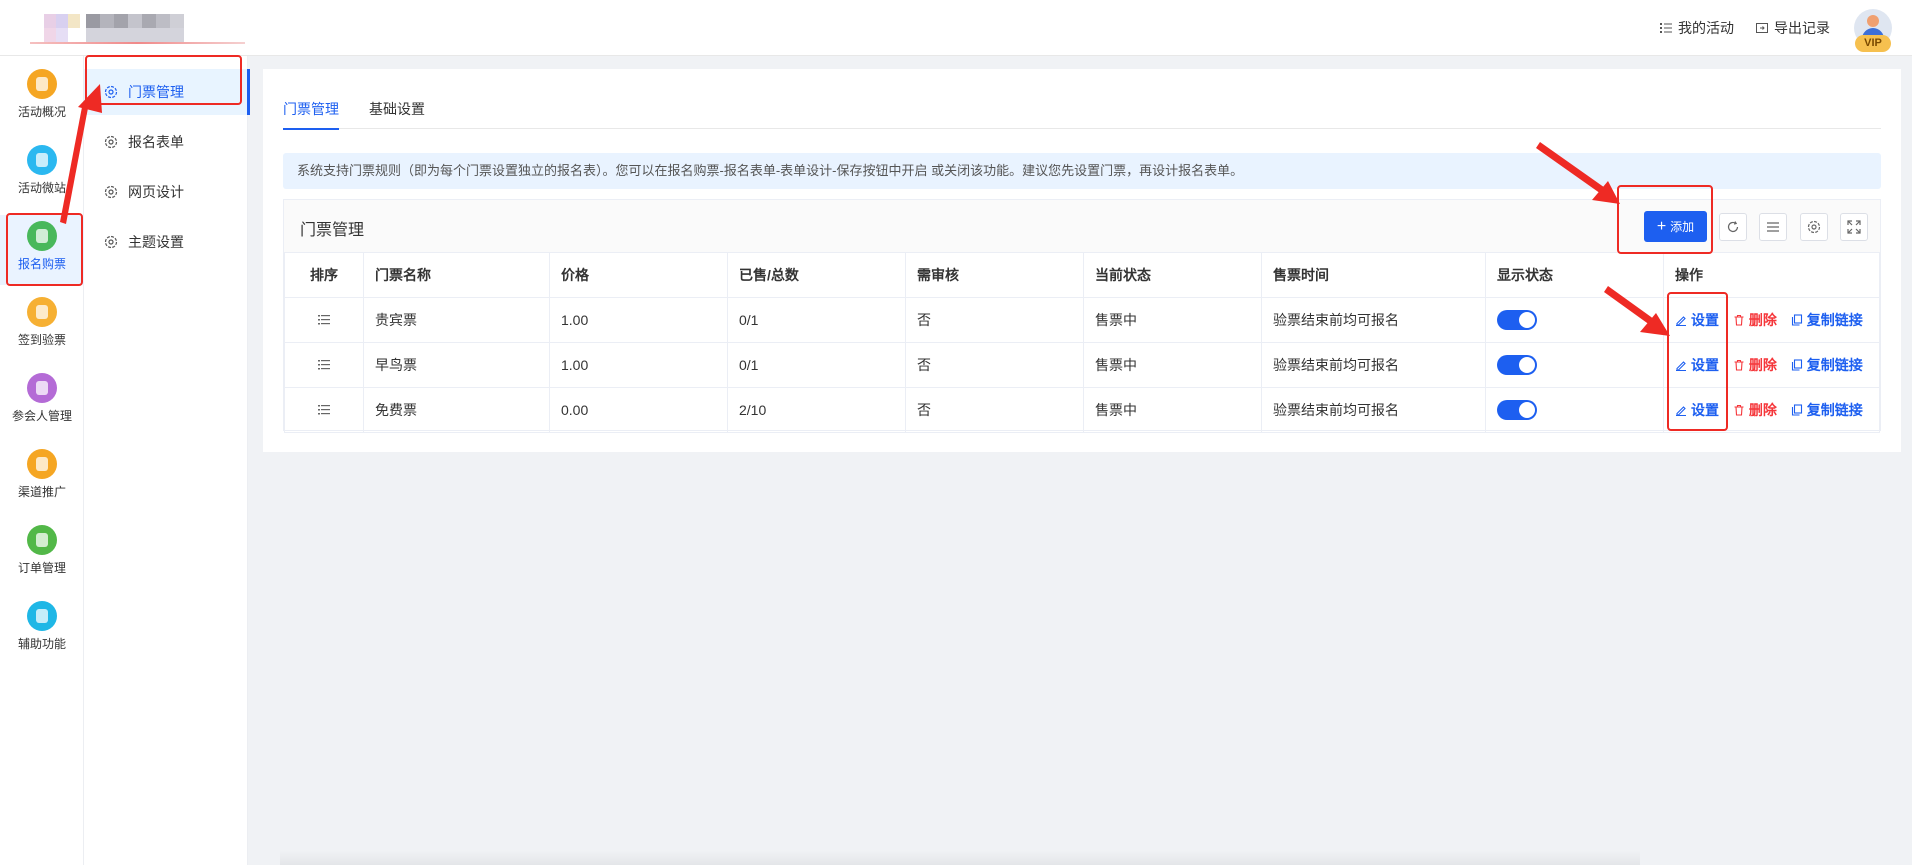  I want to click on tools-icon, so click(42, 616).